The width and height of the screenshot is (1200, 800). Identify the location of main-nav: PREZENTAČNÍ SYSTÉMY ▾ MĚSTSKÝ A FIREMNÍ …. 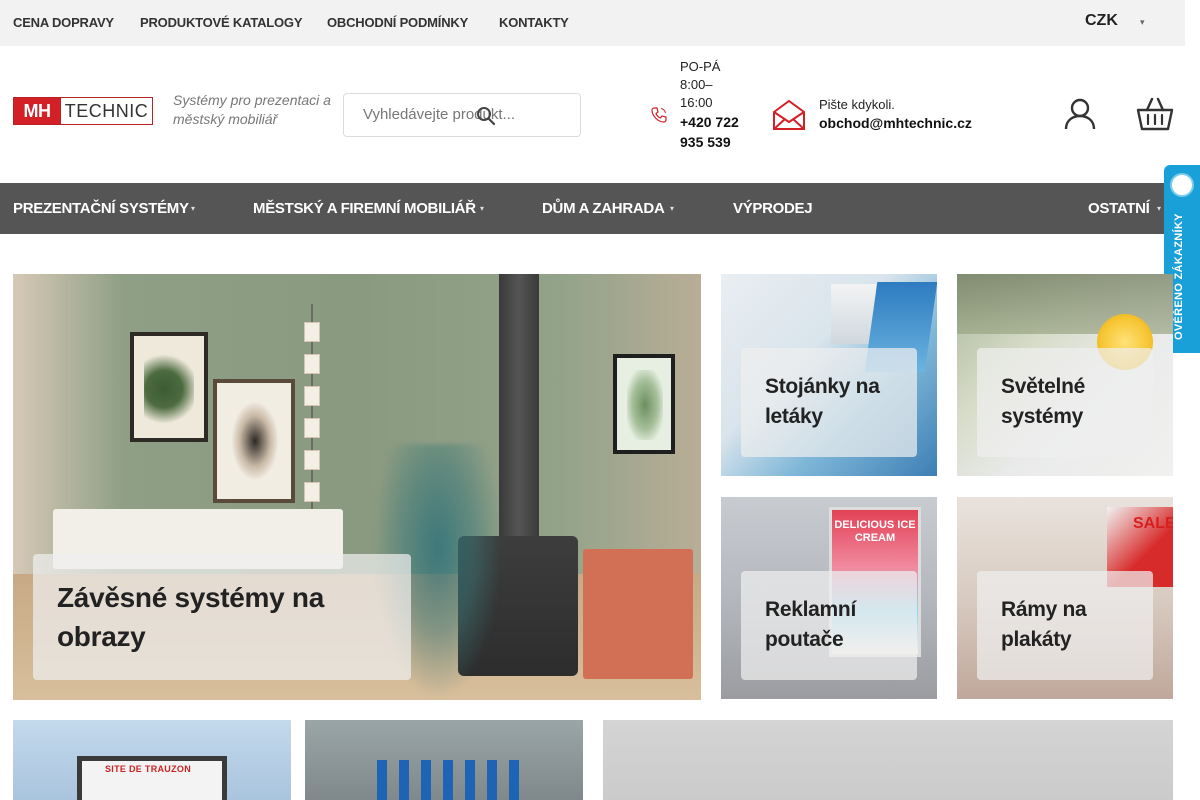
(592, 208).